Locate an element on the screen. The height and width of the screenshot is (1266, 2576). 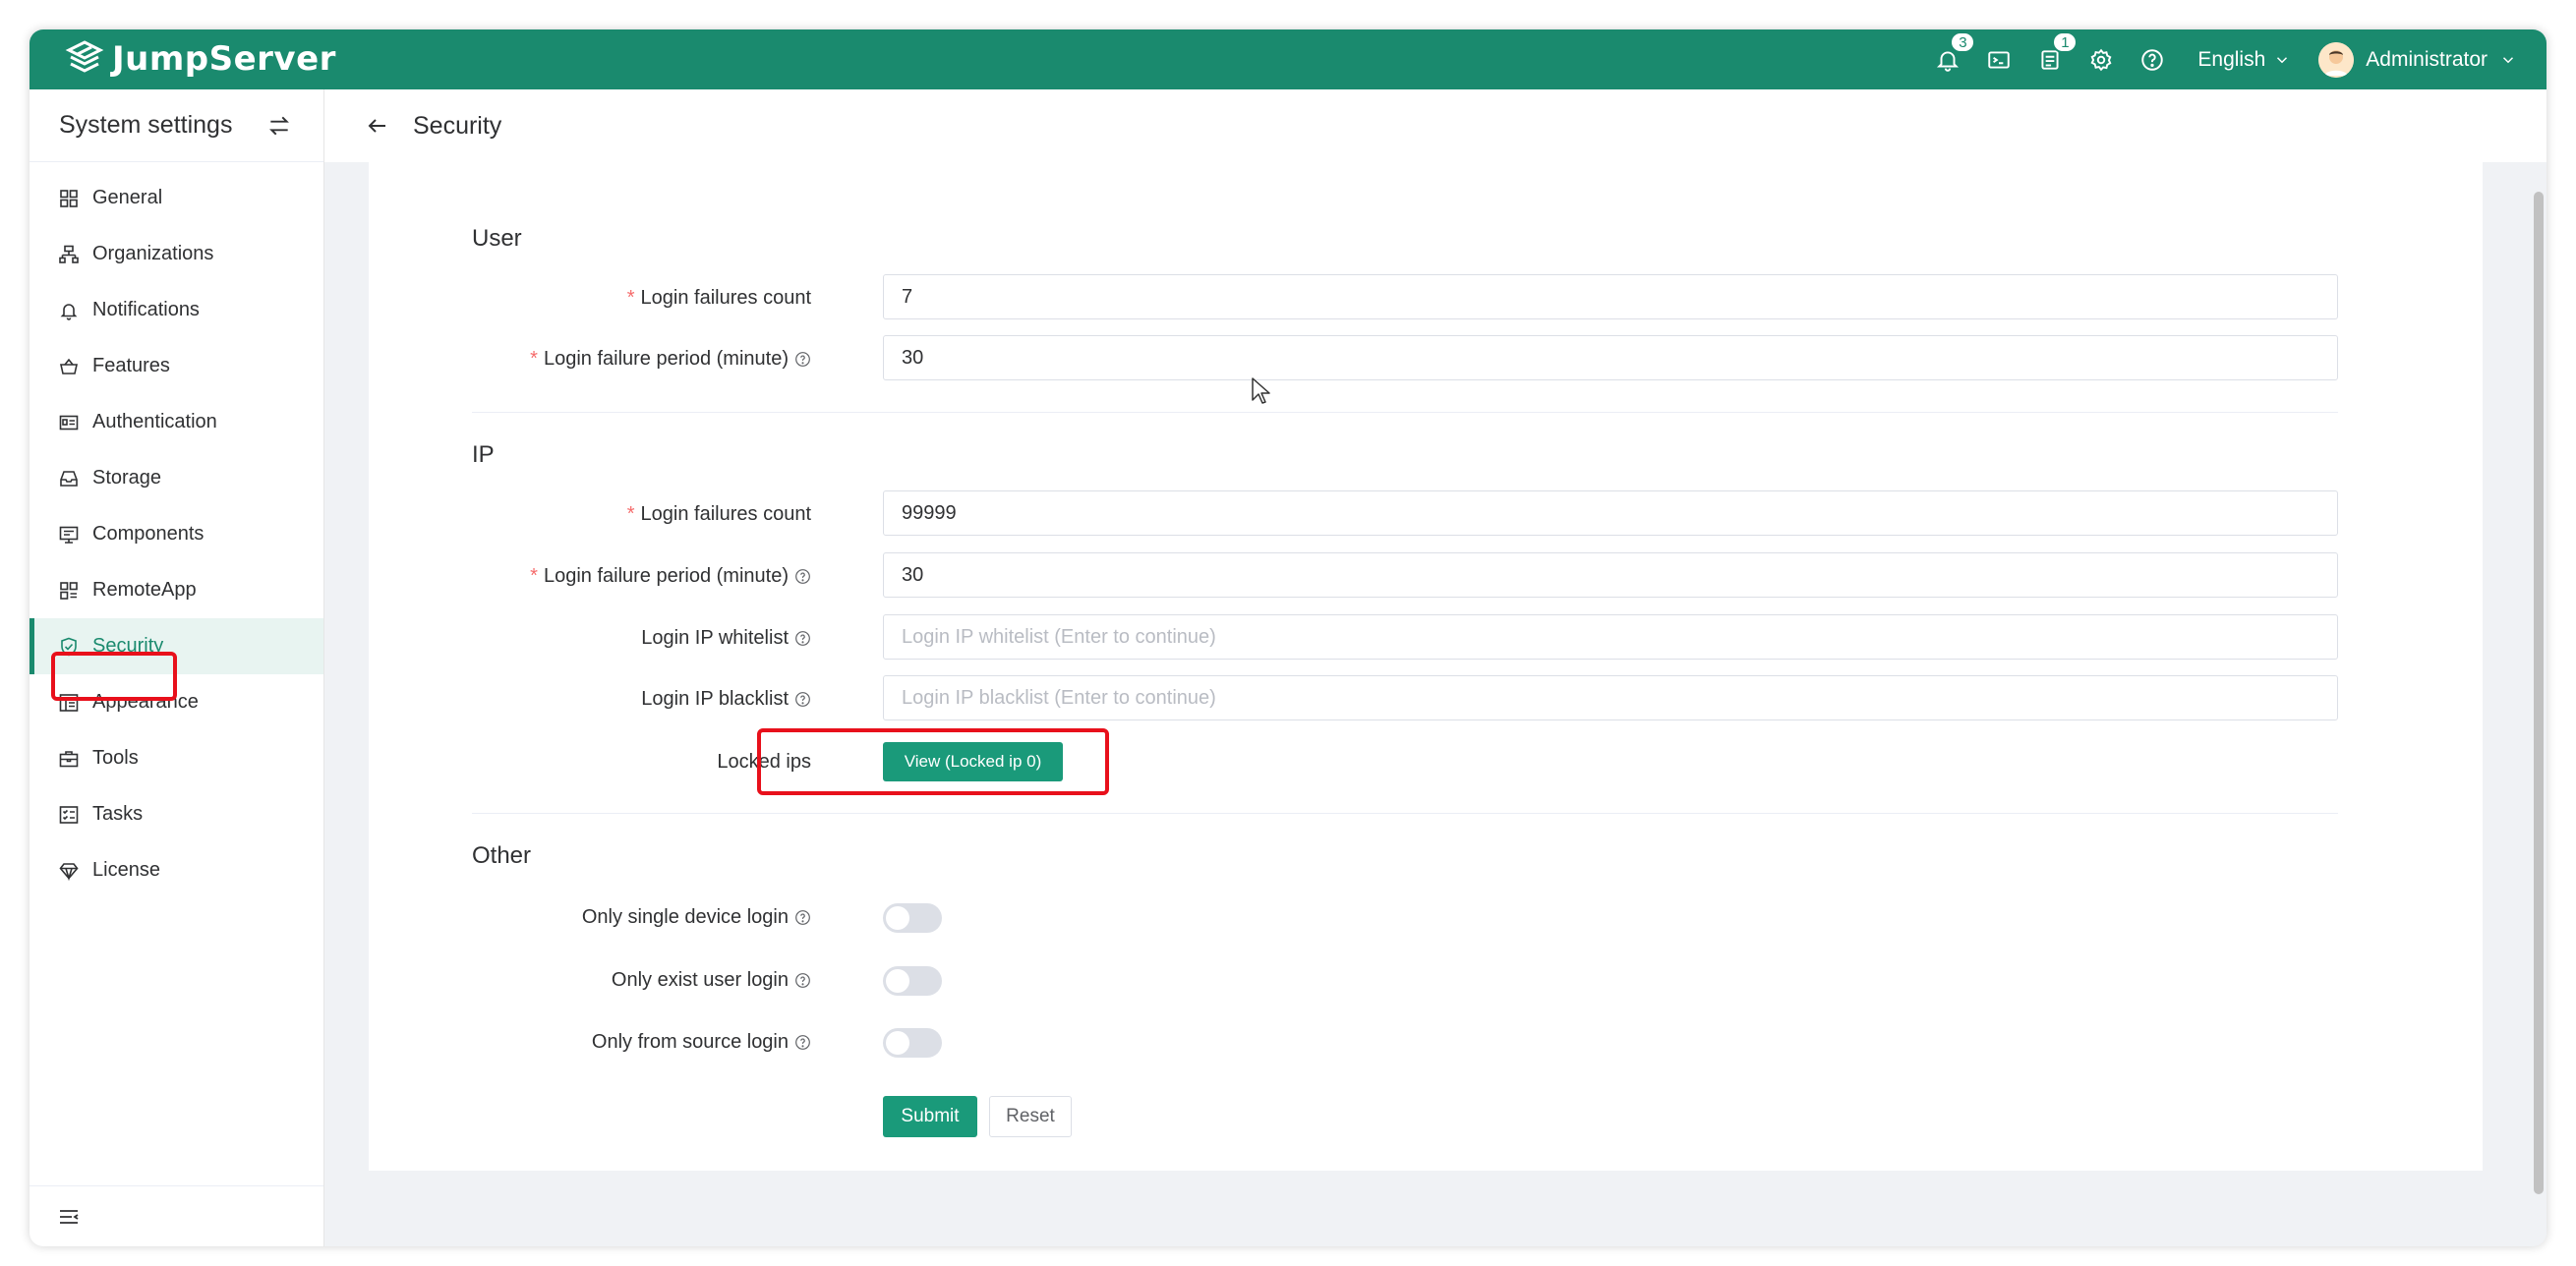
sidebar-header: System settings is located at coordinates (176, 125).